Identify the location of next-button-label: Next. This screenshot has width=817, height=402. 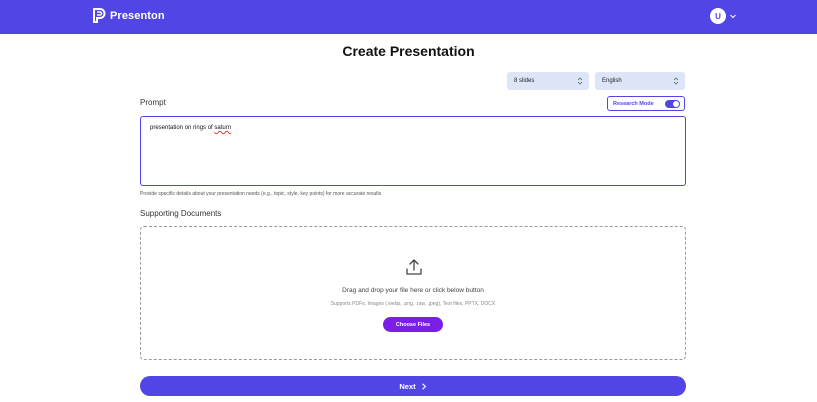
(407, 386).